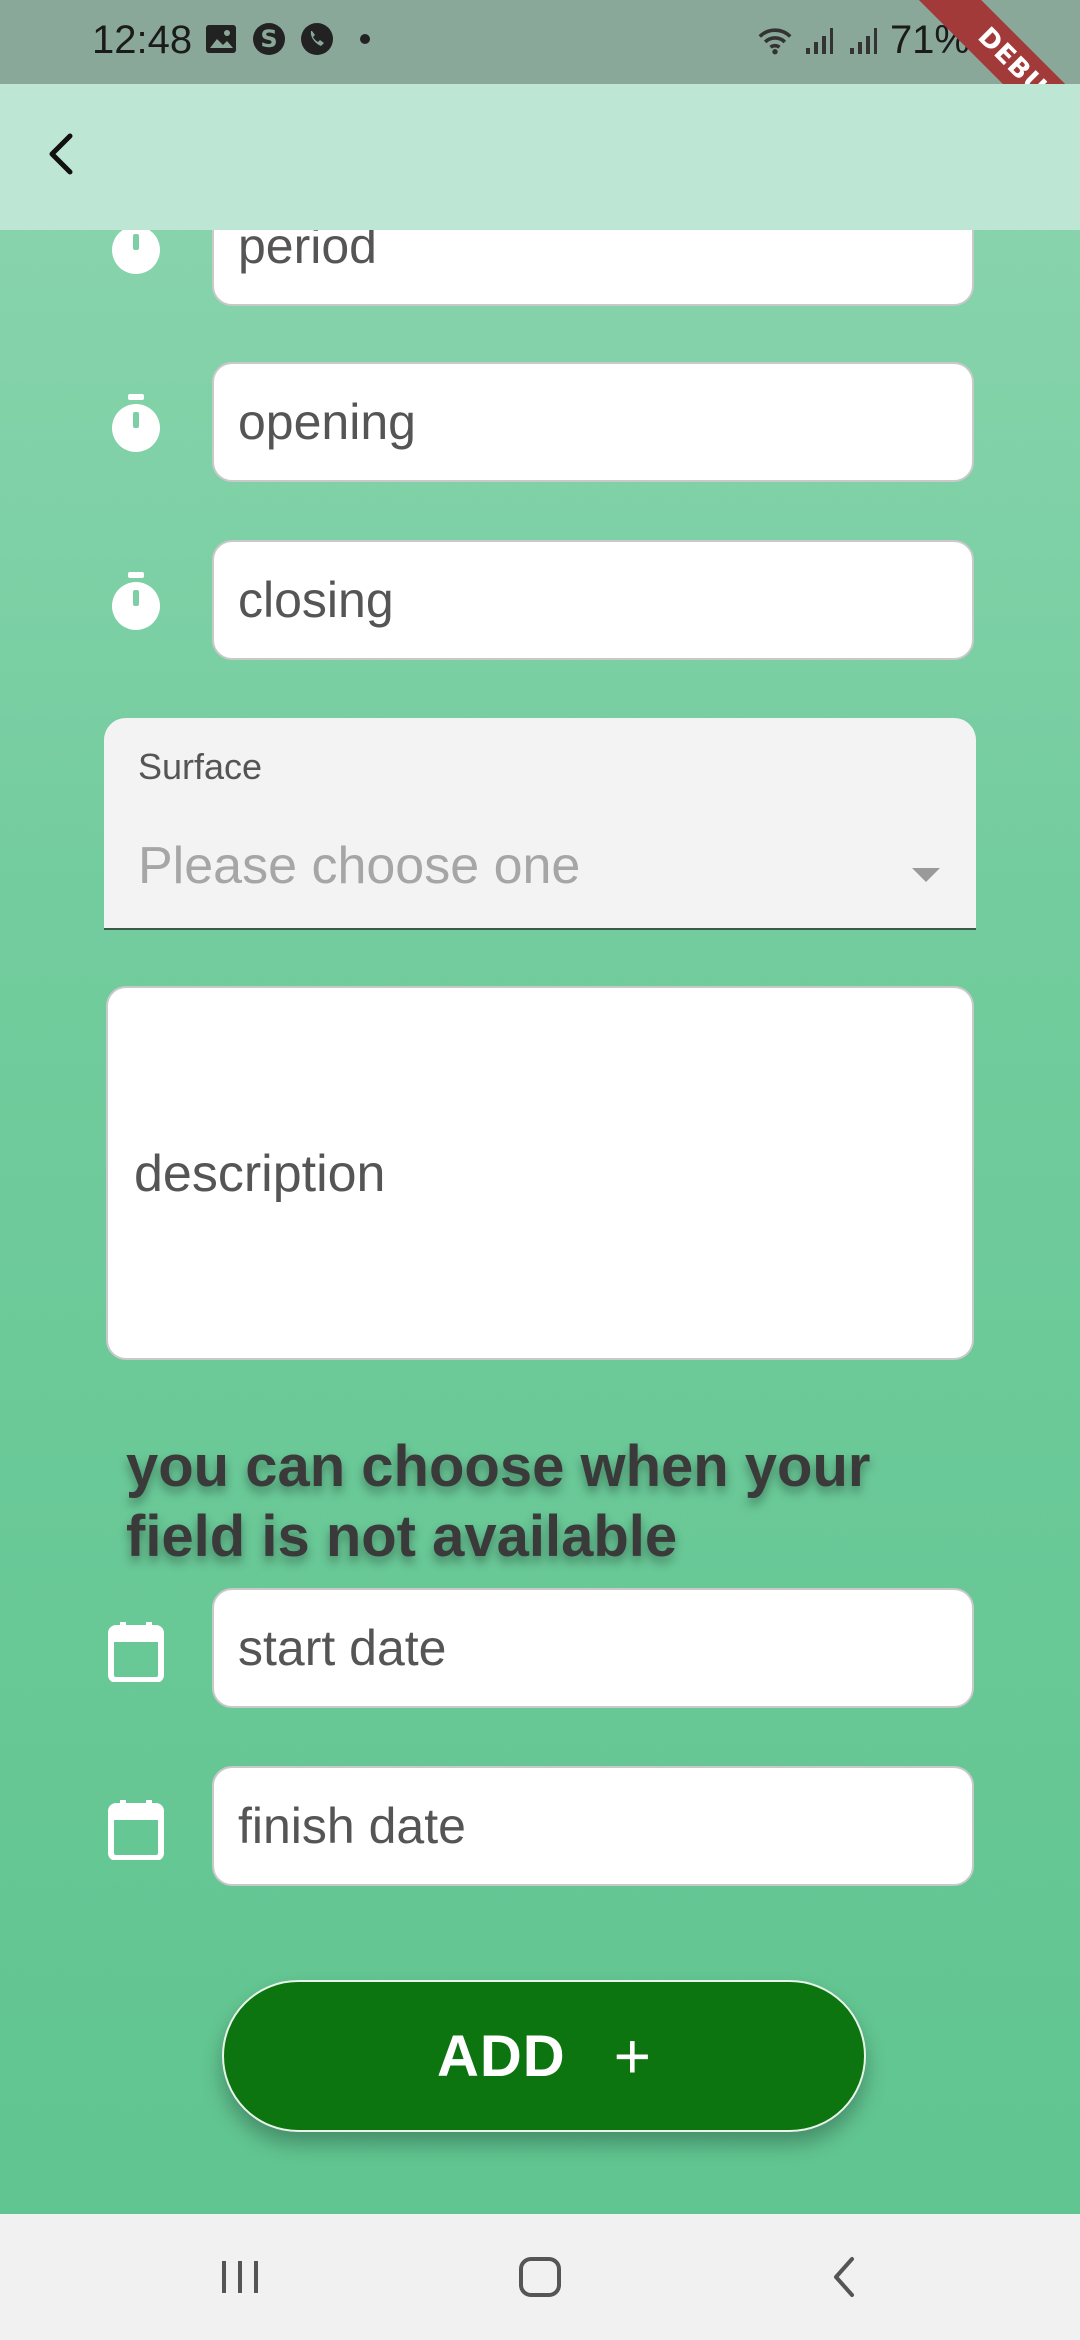 The image size is (1080, 2340). I want to click on phone-icon, so click(317, 39).